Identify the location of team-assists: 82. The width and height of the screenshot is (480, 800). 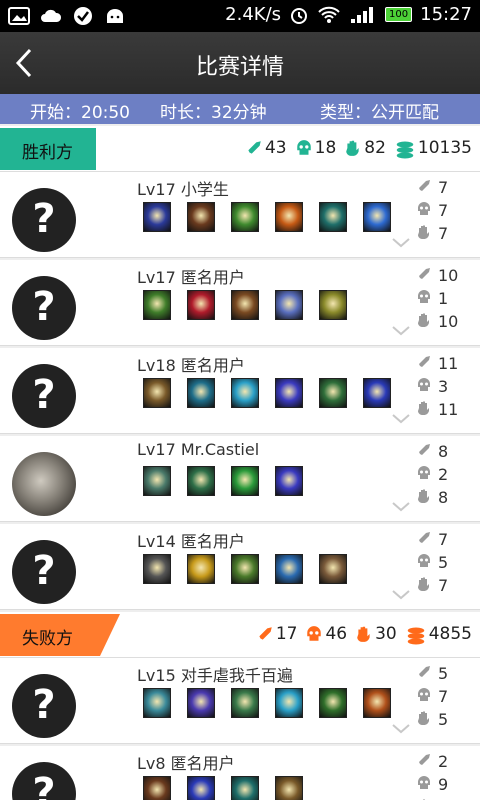
(375, 148).